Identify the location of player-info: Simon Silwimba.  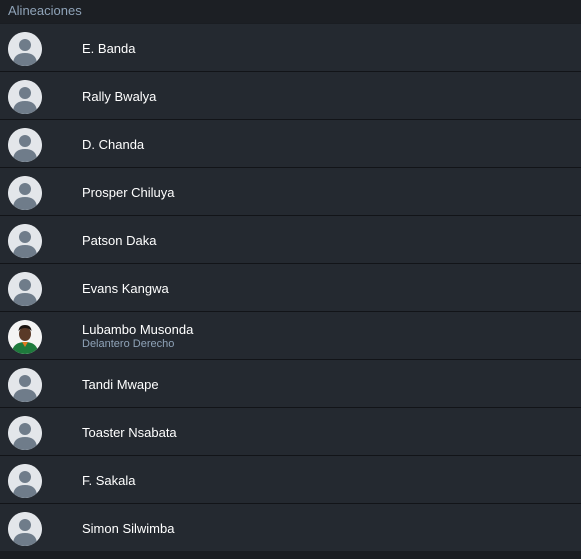
(128, 528).